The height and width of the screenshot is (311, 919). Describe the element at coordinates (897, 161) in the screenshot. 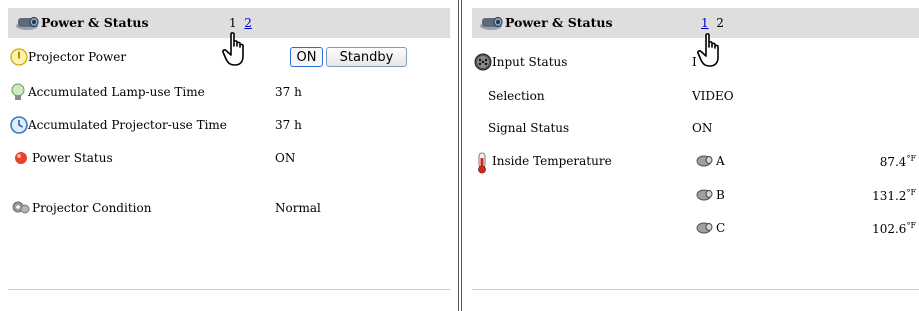

I see `sensor-temperature: 87.4°F` at that location.